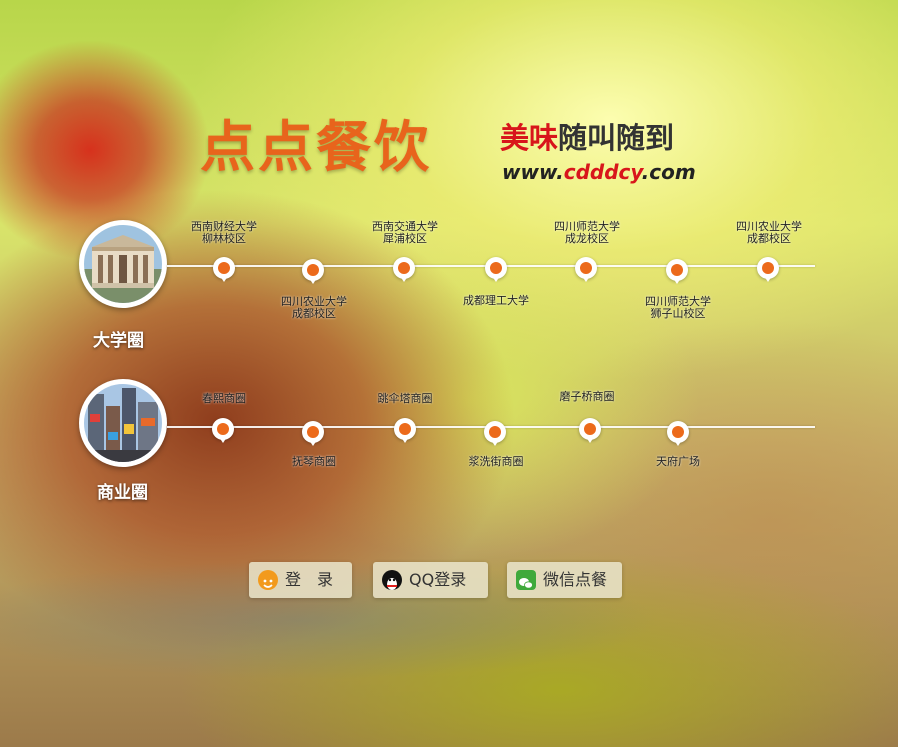 The height and width of the screenshot is (747, 898). I want to click on slogan-red: 美味, so click(529, 138).